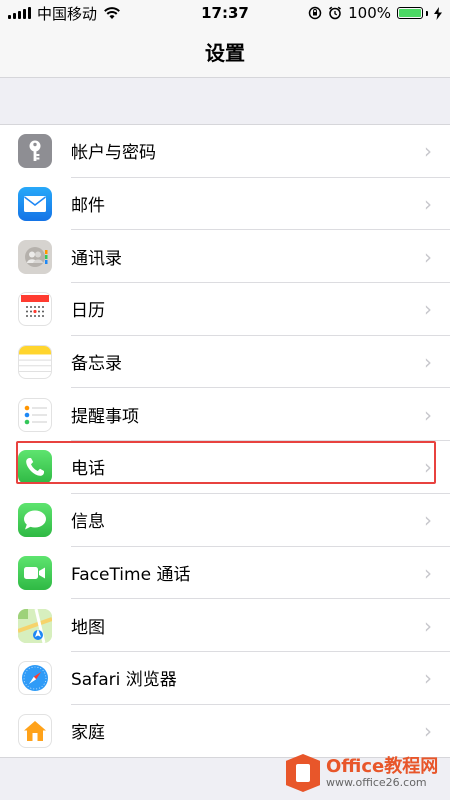  What do you see at coordinates (335, 13) in the screenshot?
I see `alarm-icon` at bounding box center [335, 13].